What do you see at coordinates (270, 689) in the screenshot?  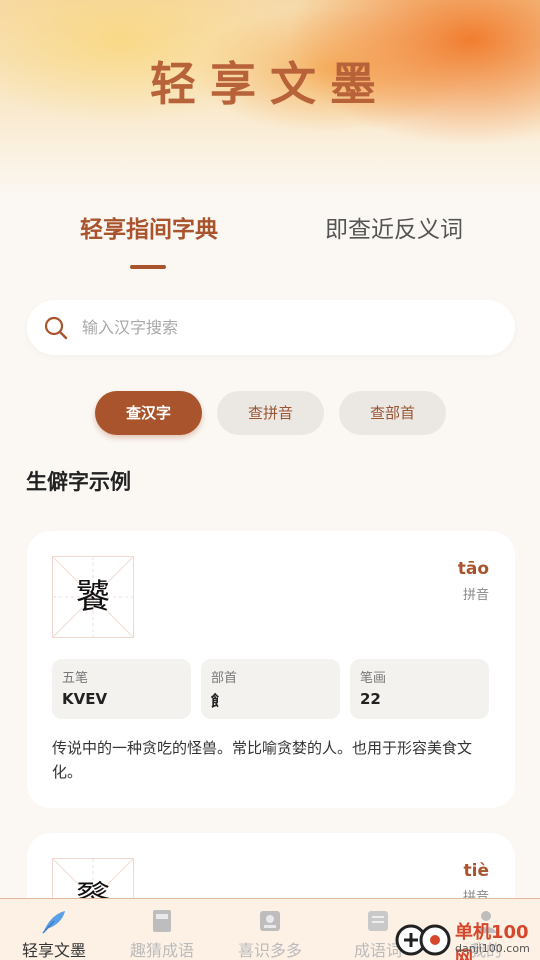 I see `info-radical: 部首 飠` at bounding box center [270, 689].